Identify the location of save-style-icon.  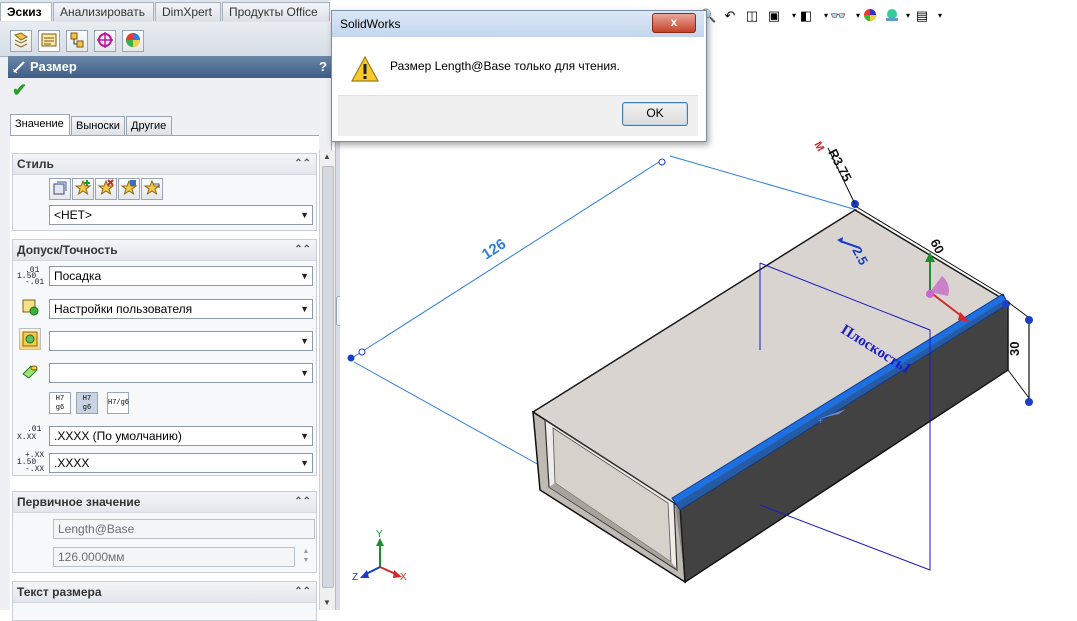
(129, 189).